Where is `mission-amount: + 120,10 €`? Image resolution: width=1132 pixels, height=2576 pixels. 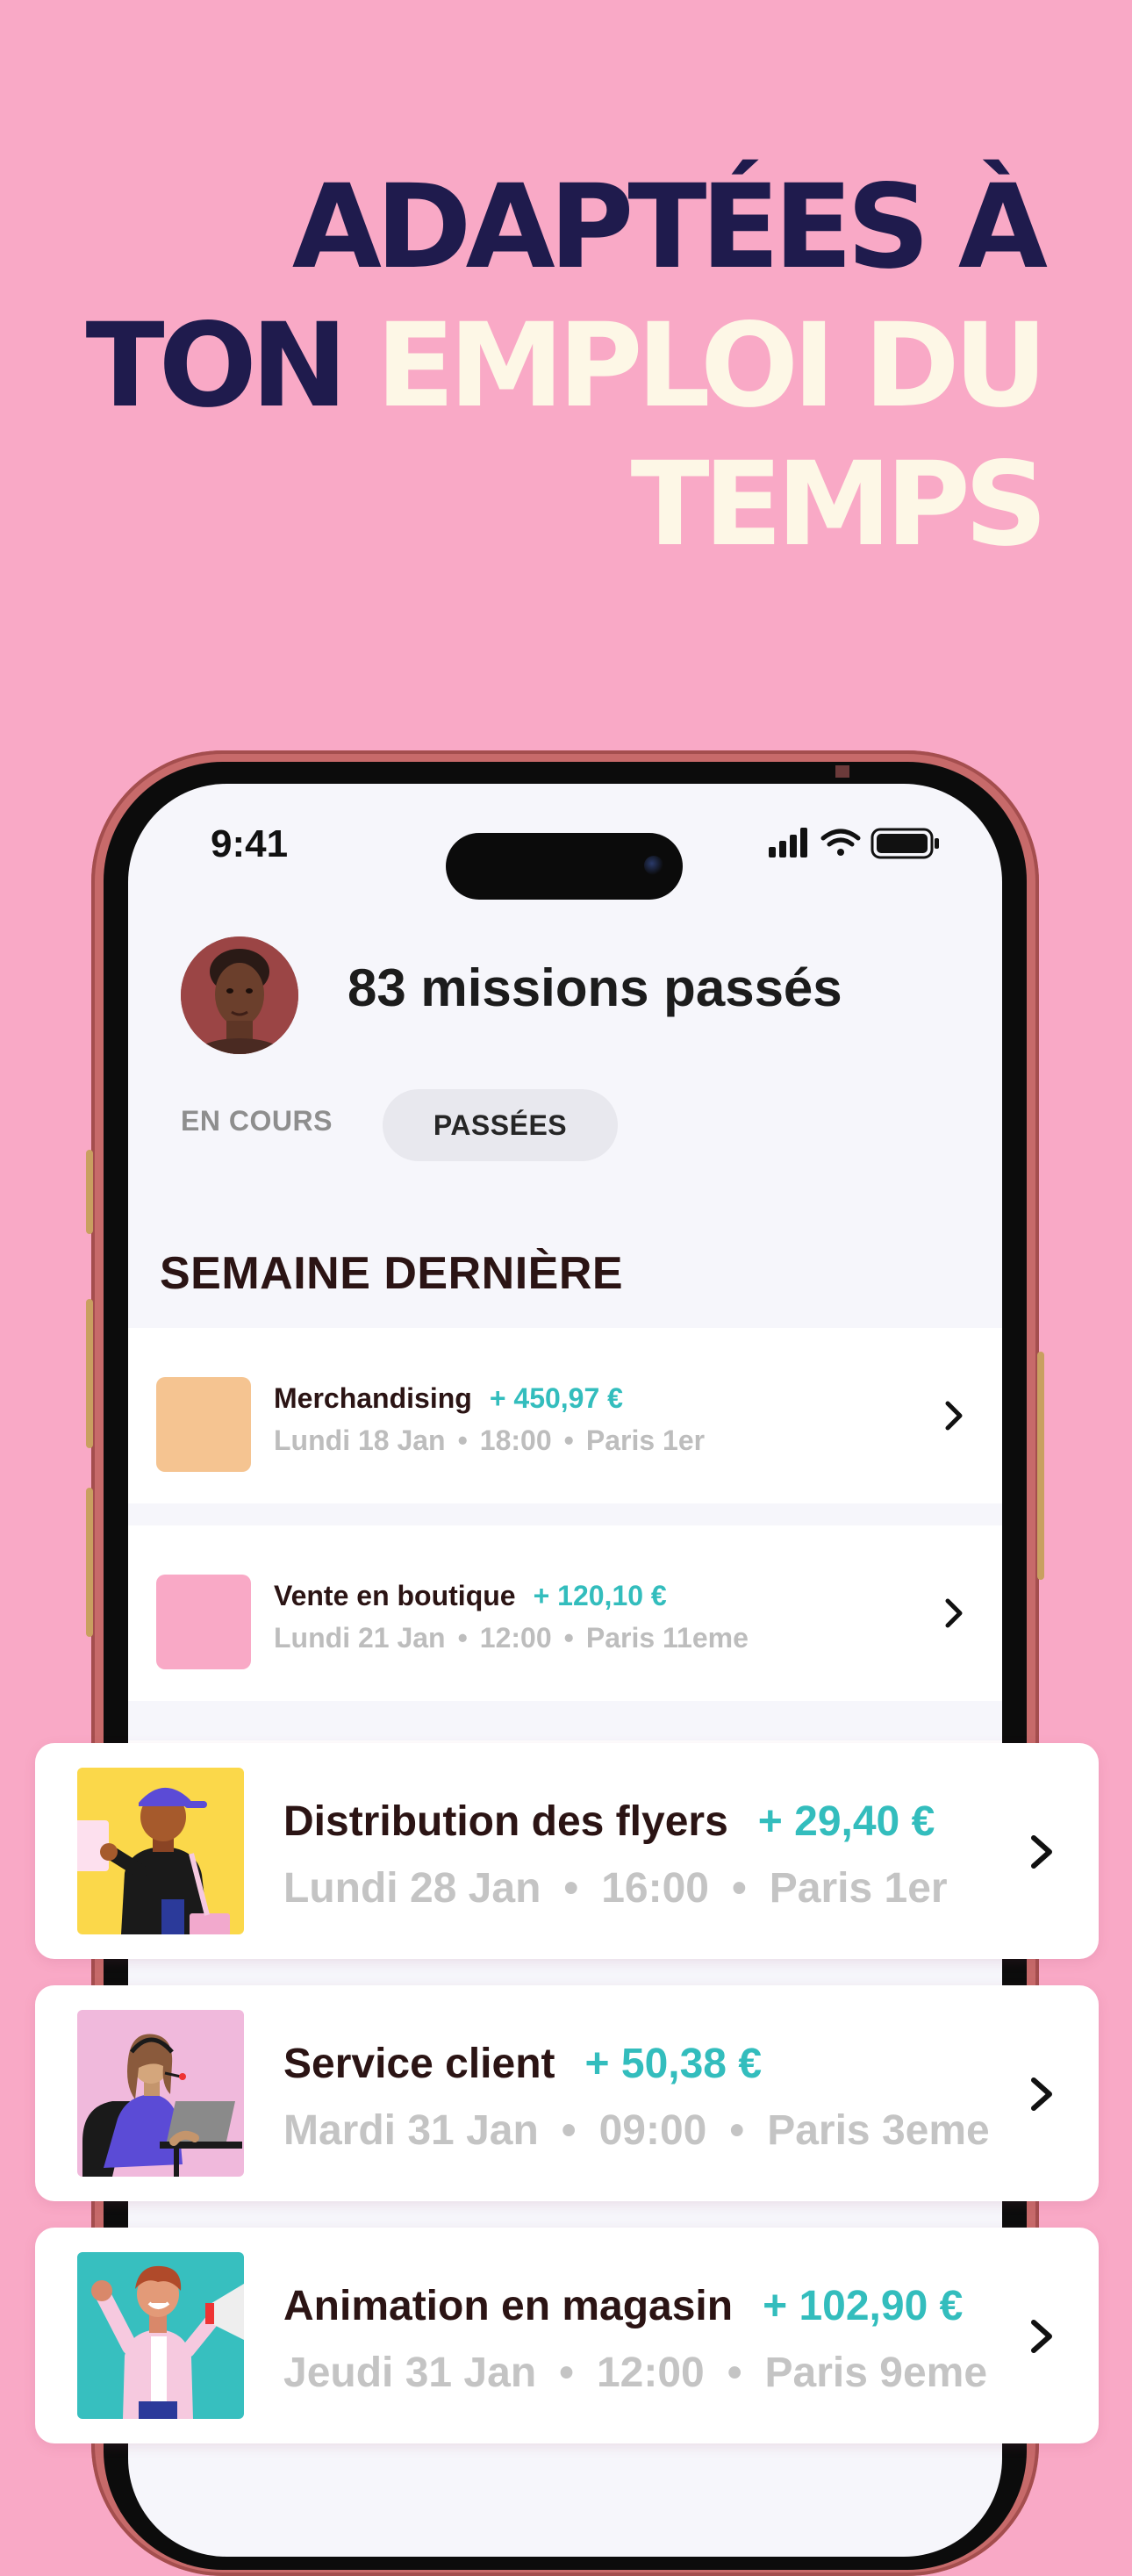 mission-amount: + 120,10 € is located at coordinates (600, 1595).